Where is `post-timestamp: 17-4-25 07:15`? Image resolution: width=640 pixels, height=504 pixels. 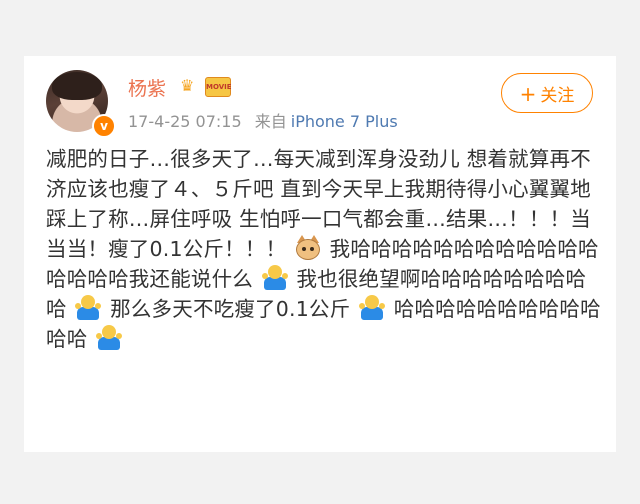
post-timestamp: 17-4-25 07:15 is located at coordinates (185, 121).